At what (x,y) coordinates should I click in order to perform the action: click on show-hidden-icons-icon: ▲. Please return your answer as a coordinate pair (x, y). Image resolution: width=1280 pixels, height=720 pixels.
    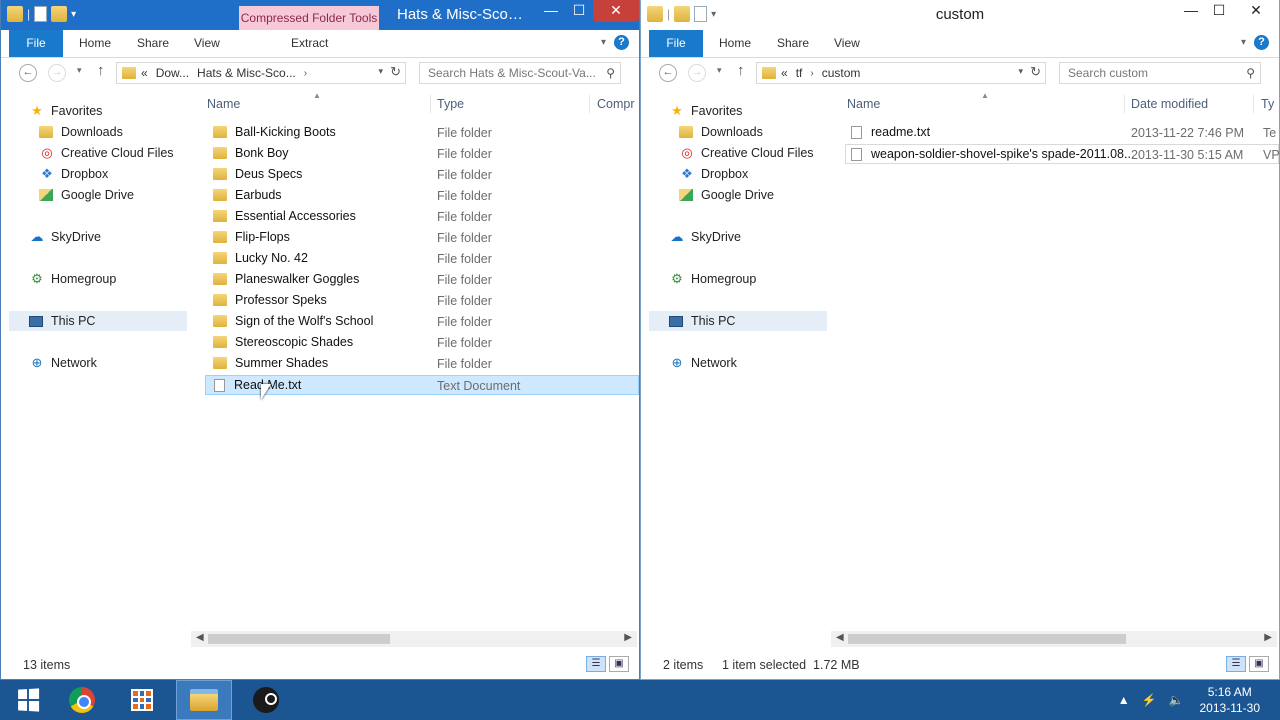
    Looking at the image, I should click on (1124, 700).